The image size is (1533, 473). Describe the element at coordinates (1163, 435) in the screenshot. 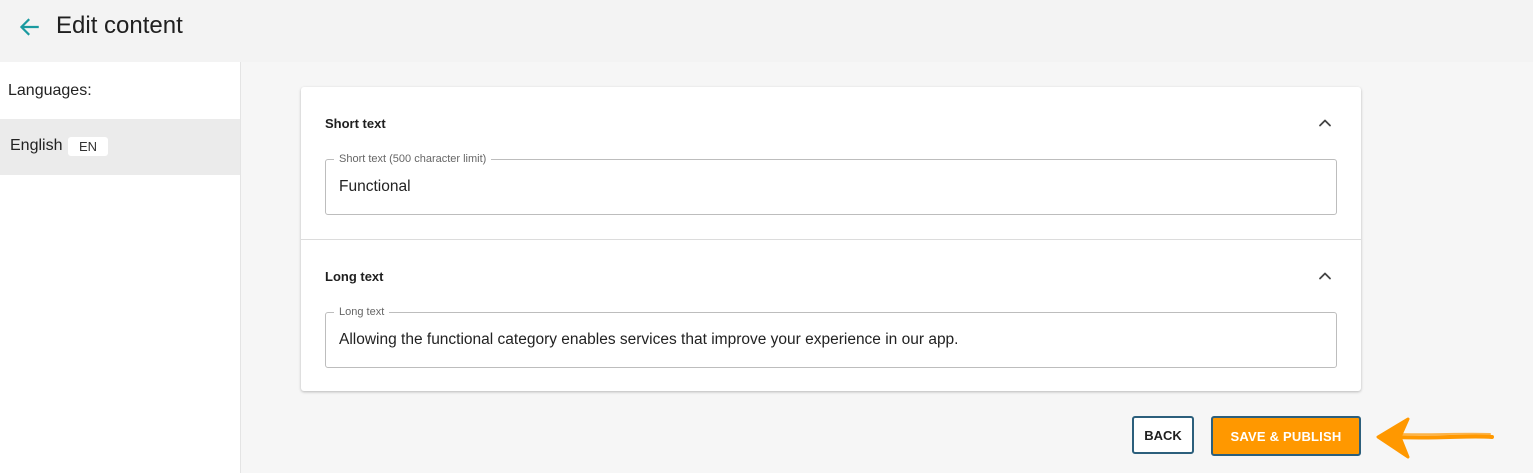

I see `back-button: BACK` at that location.